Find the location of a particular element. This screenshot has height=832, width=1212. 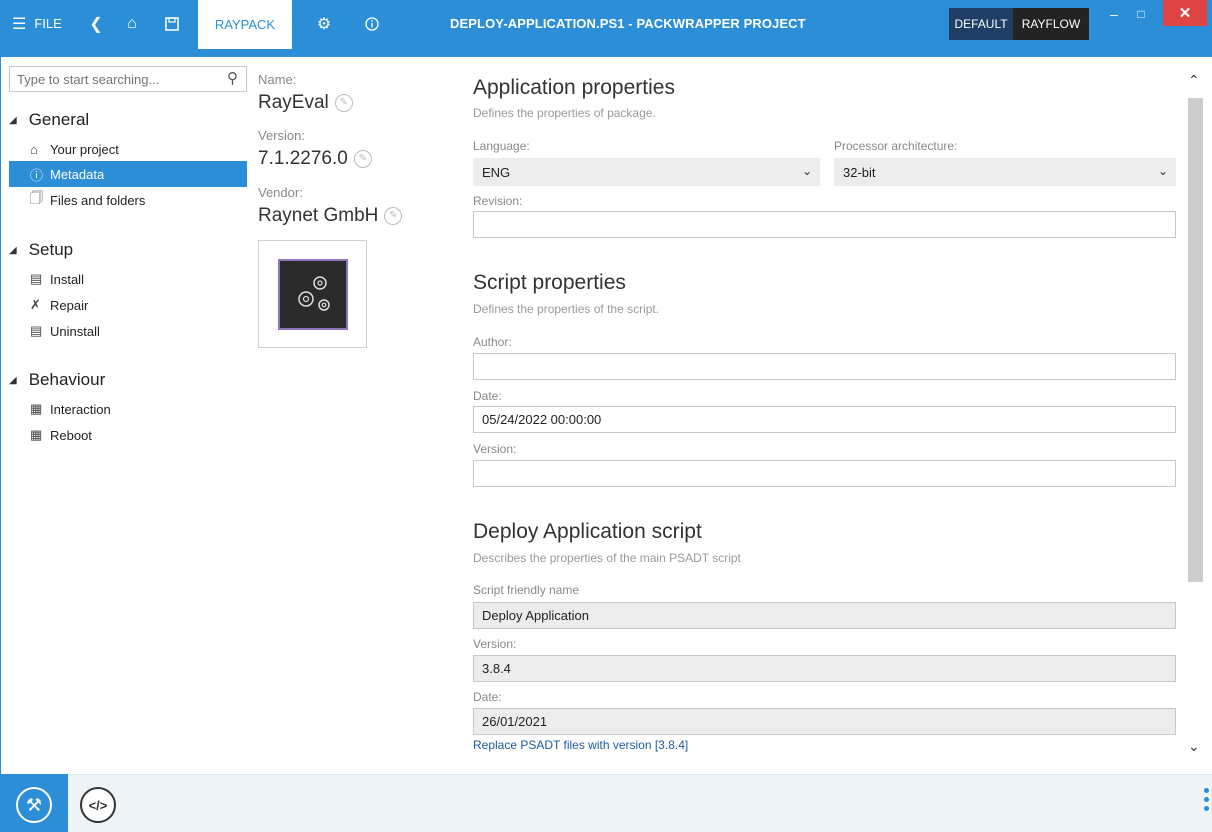

script-version-label: Version: is located at coordinates (495, 449).